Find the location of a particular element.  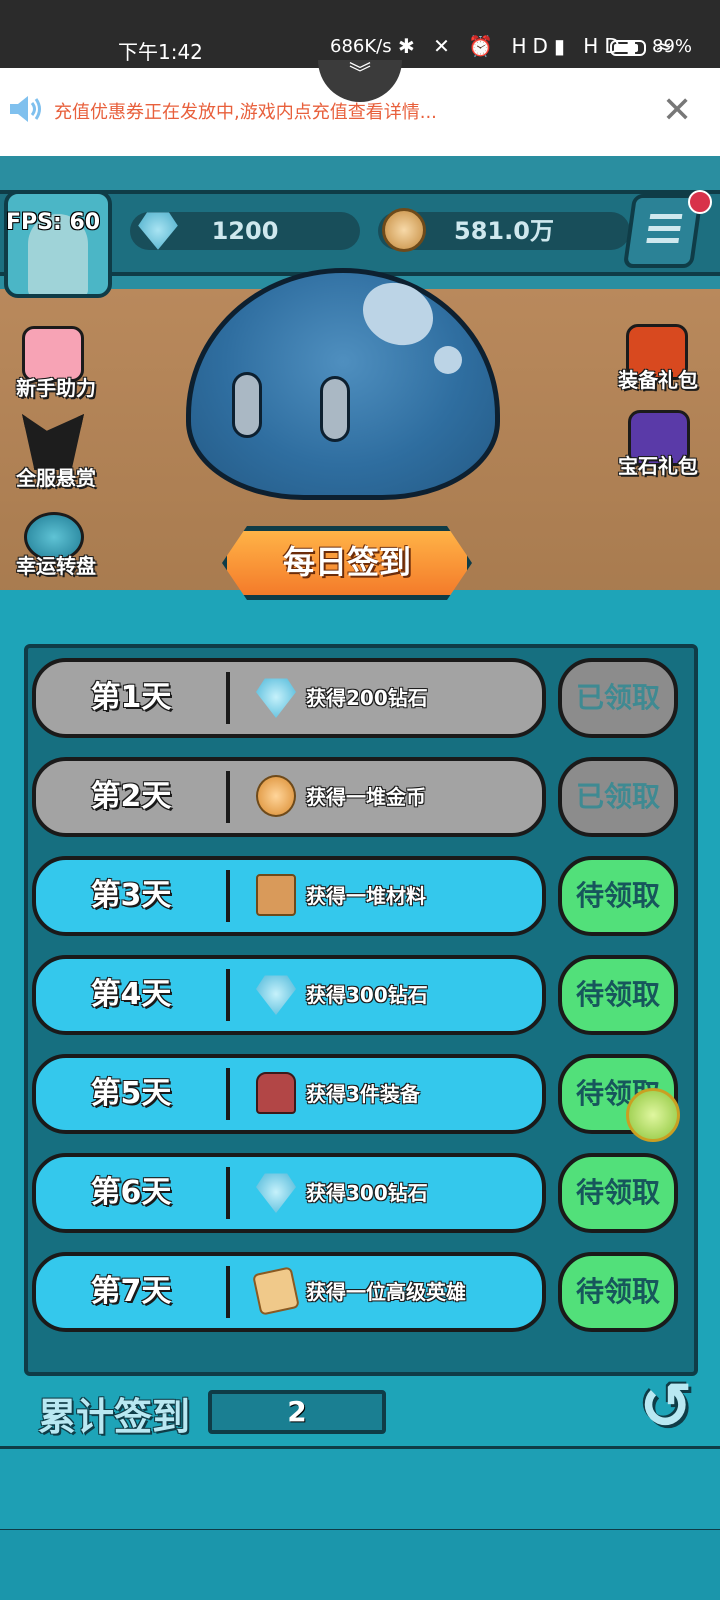

day-label: 第6天 is located at coordinates (131, 1192).